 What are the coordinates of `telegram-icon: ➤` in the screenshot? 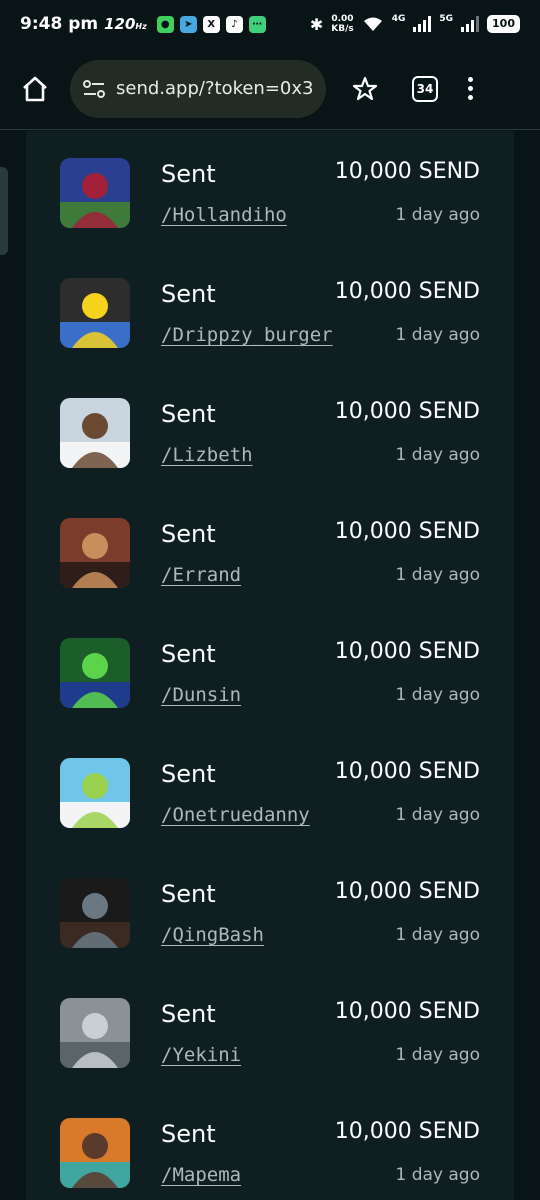 It's located at (188, 24).